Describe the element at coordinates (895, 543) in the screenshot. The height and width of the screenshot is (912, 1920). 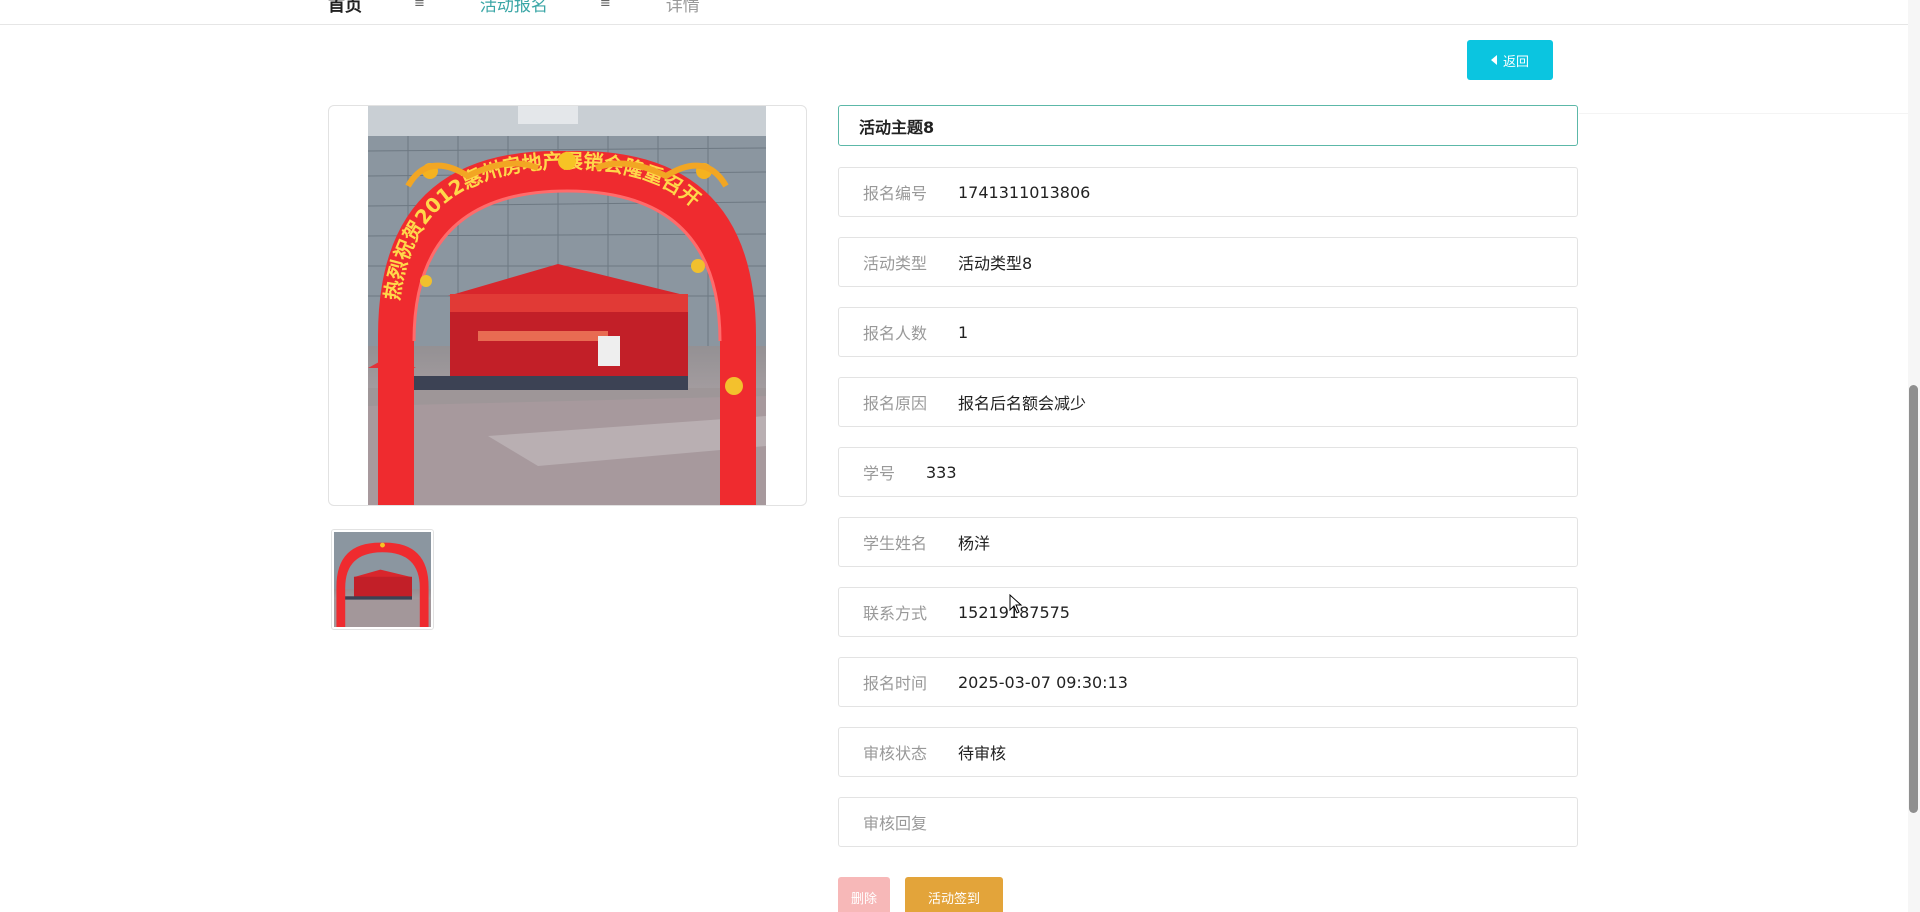
I see `field-label: 学生姓名` at that location.